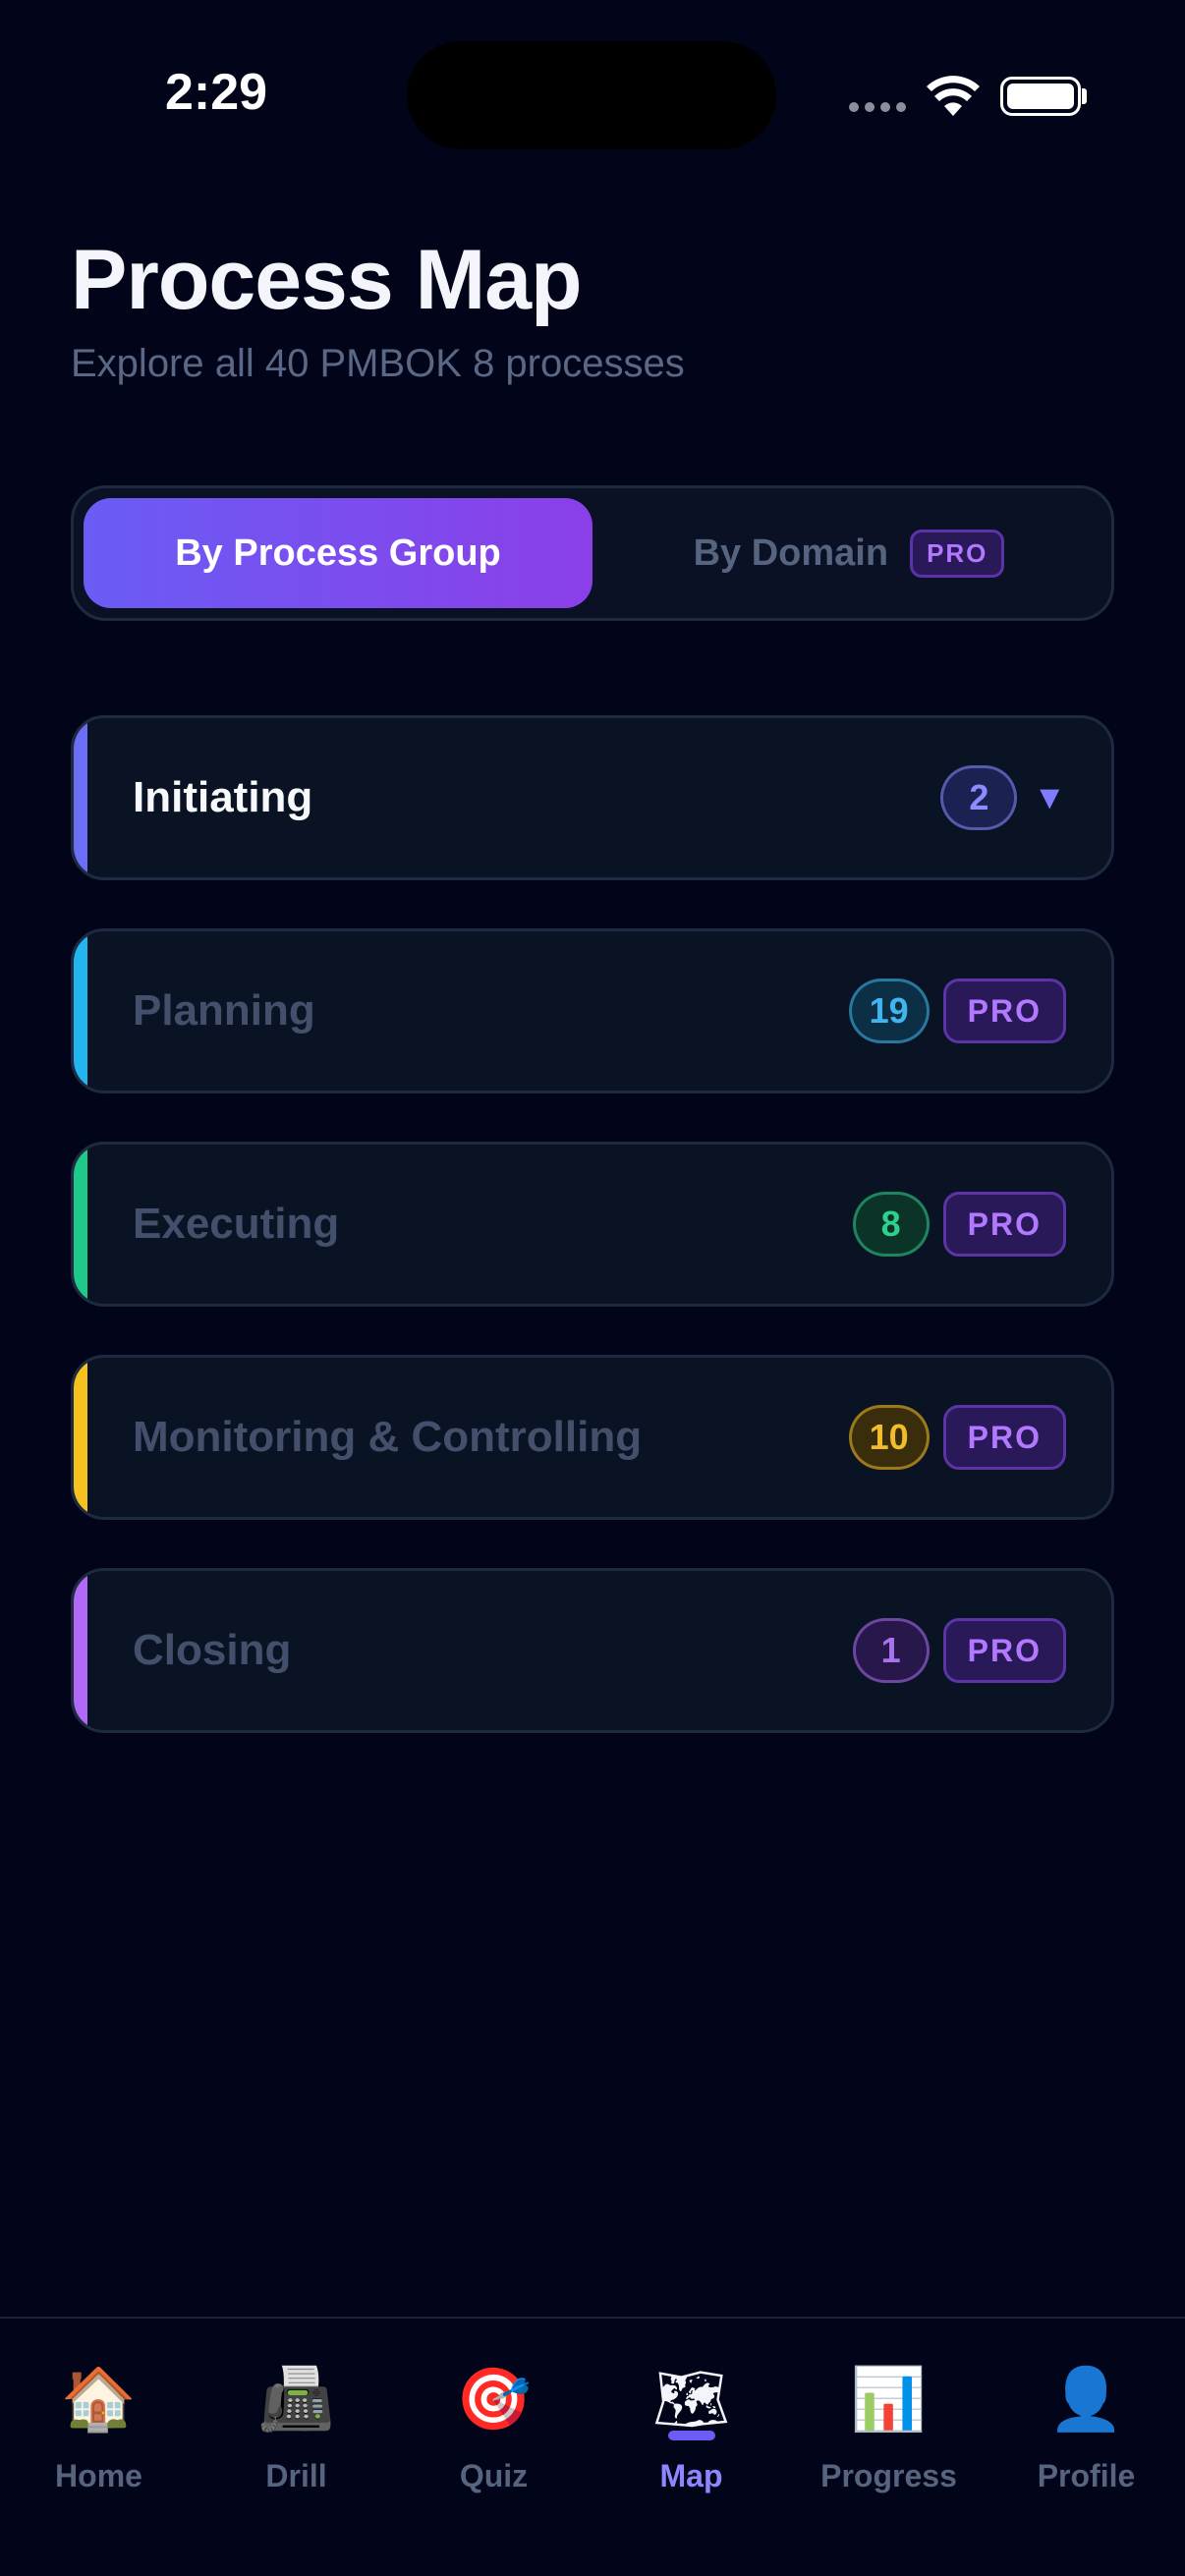  What do you see at coordinates (891, 1224) in the screenshot?
I see `process-count-badge: 8` at bounding box center [891, 1224].